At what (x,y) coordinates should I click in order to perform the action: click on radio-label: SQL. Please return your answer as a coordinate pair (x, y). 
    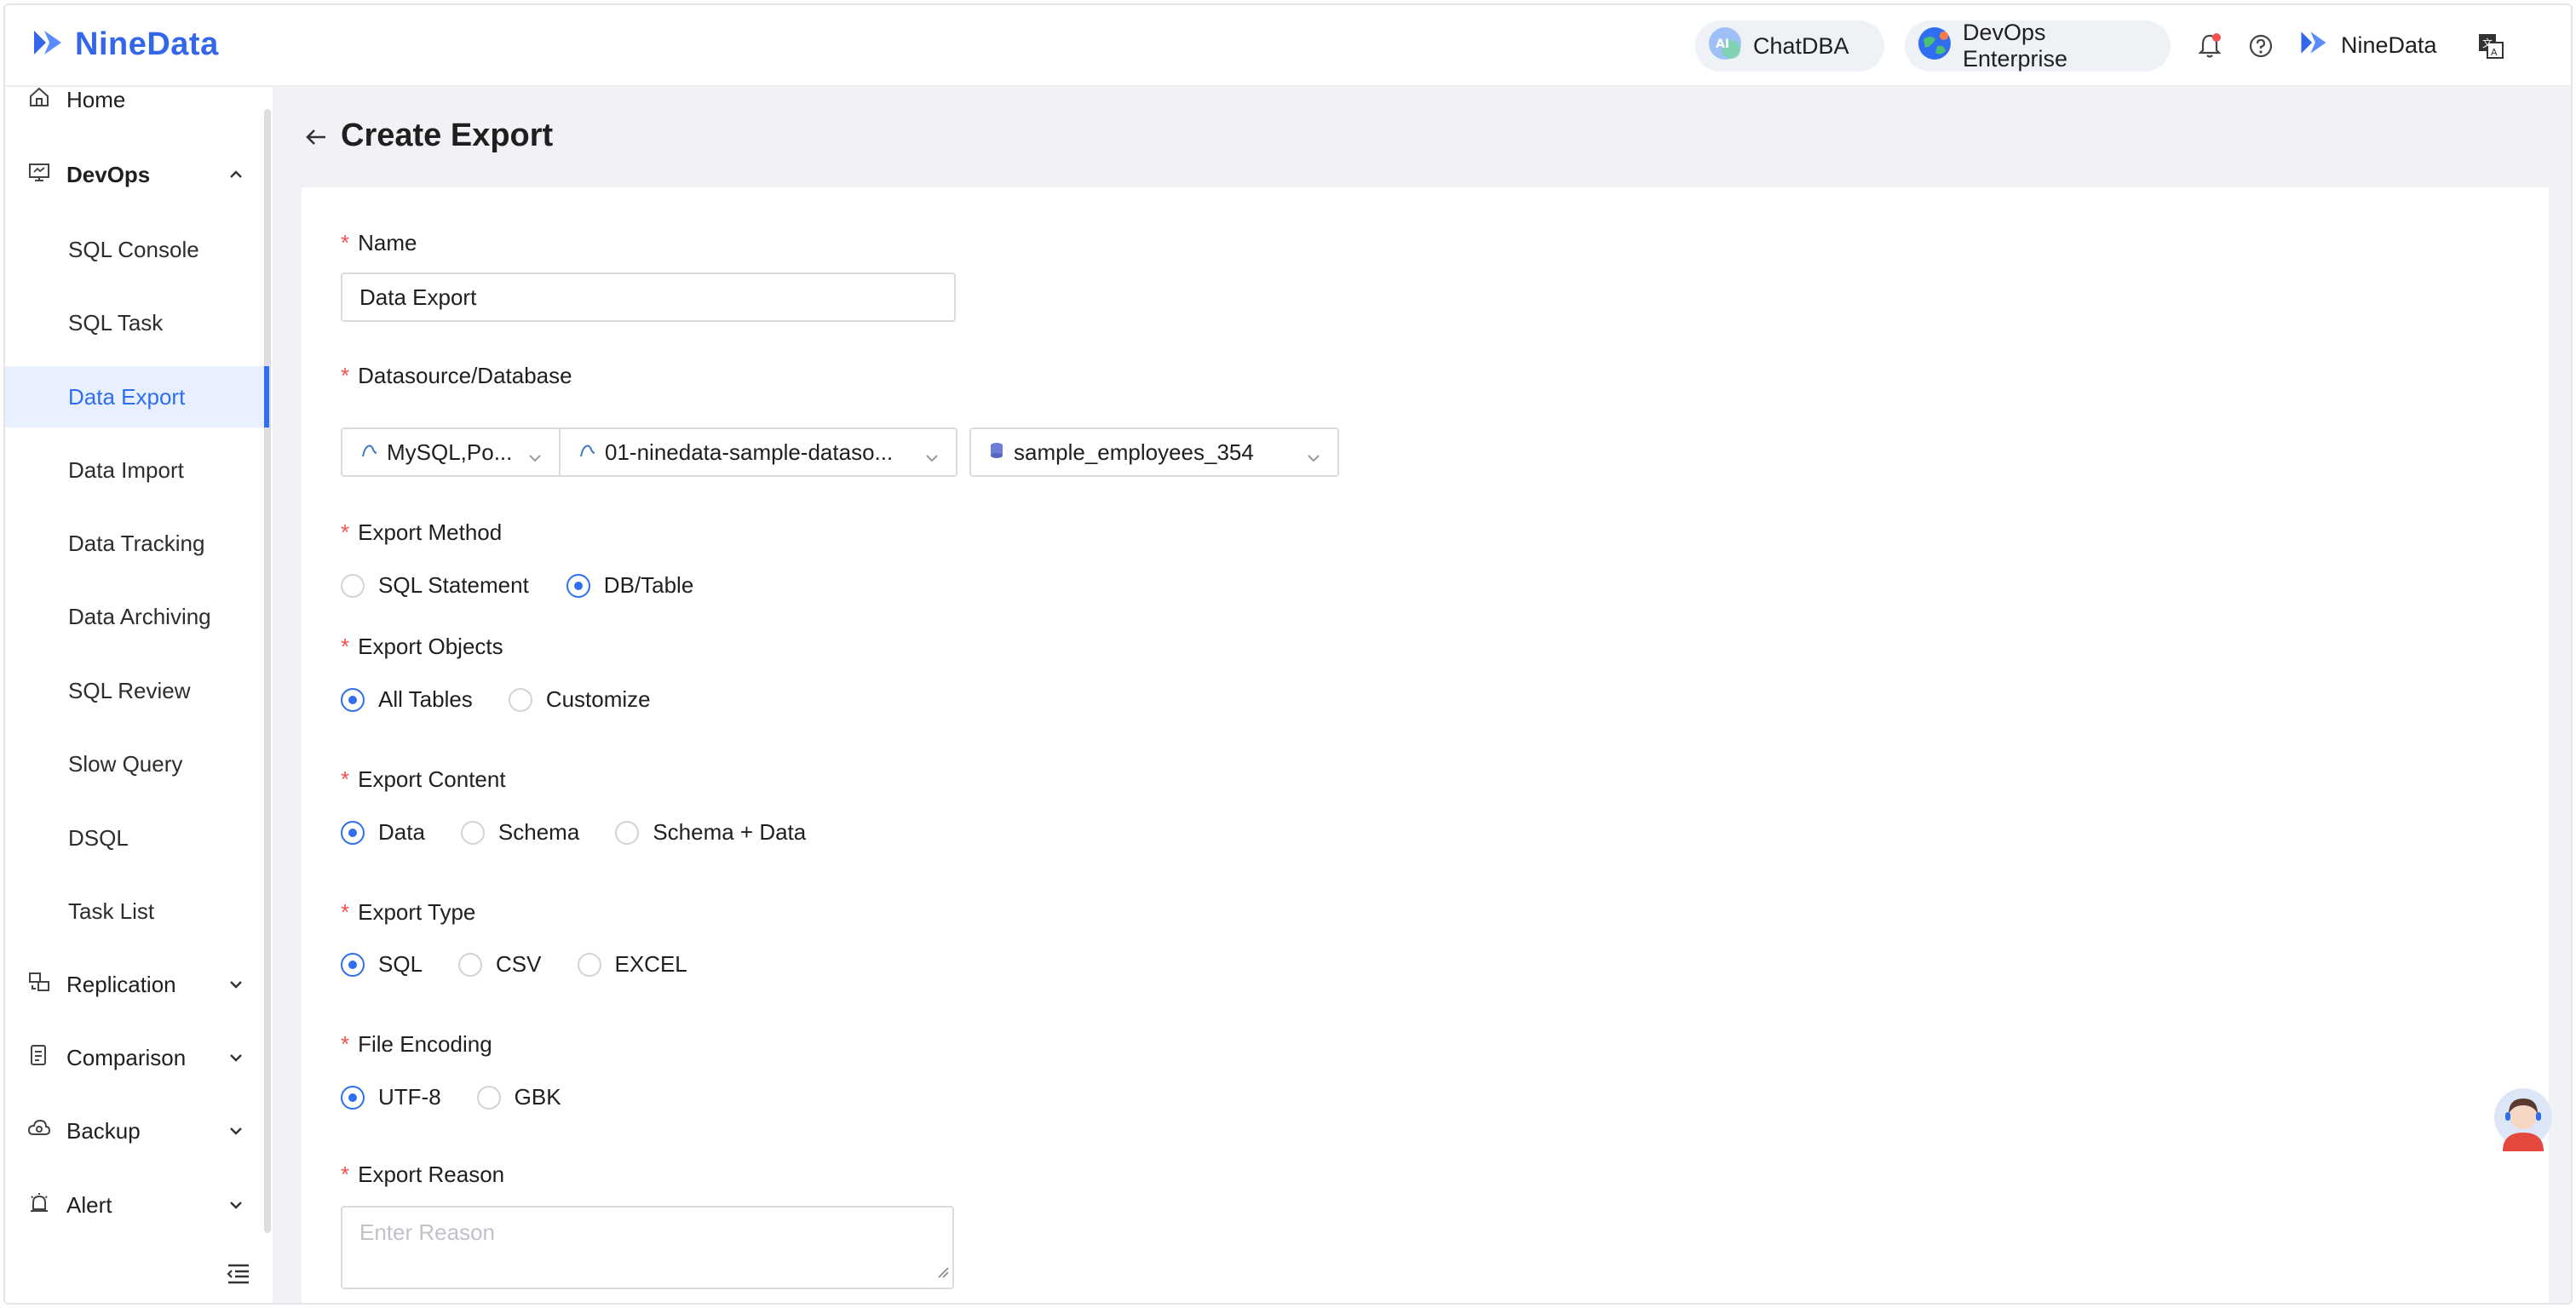
    Looking at the image, I should click on (400, 964).